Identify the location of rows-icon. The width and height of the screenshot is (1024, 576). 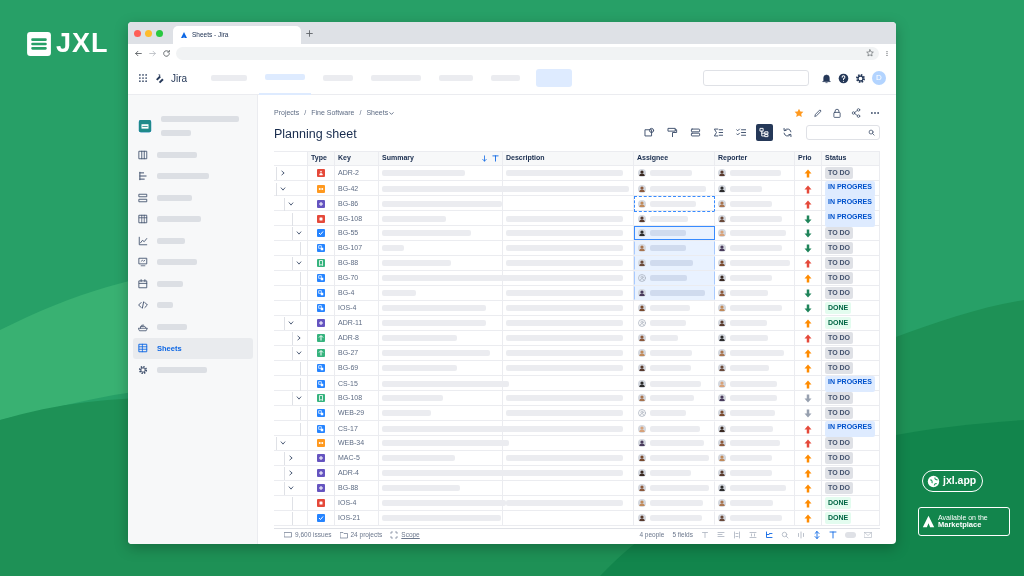
(753, 535).